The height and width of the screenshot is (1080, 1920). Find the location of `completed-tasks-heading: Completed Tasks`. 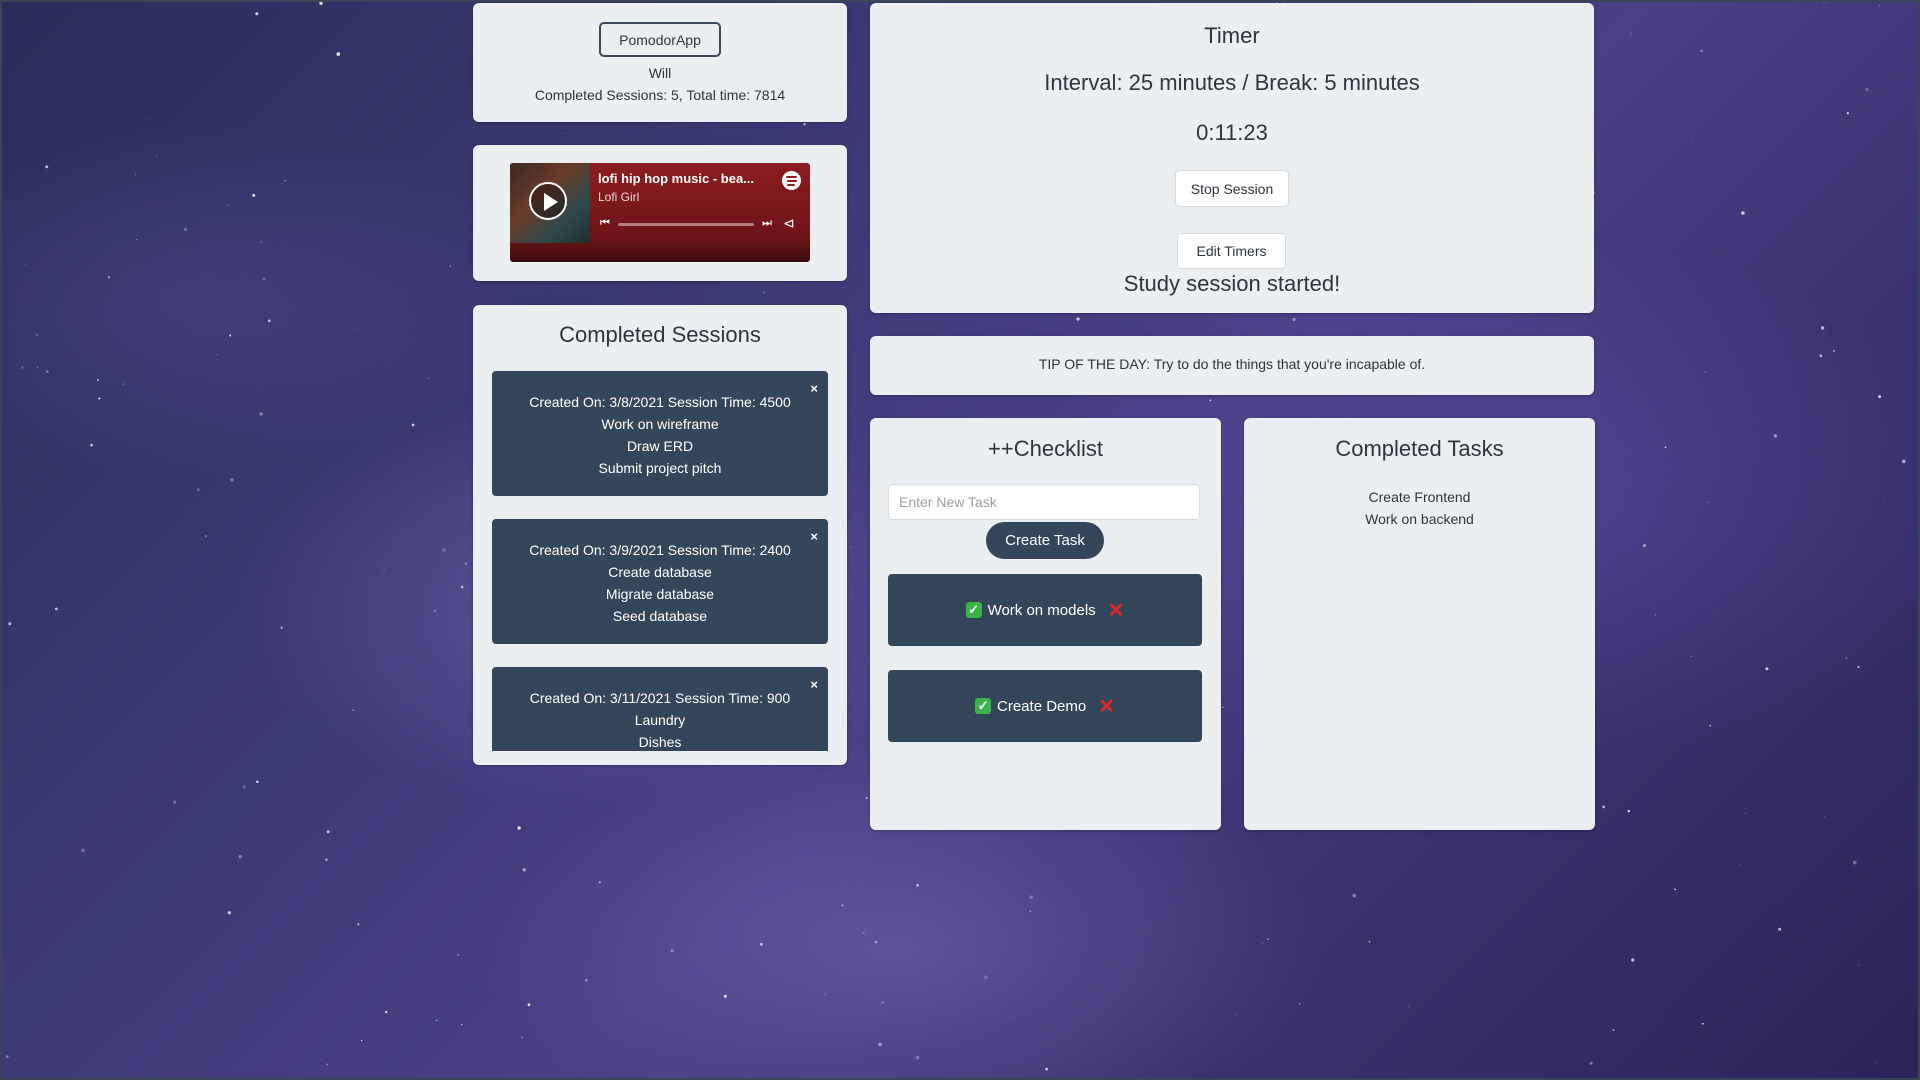

completed-tasks-heading: Completed Tasks is located at coordinates (1419, 448).